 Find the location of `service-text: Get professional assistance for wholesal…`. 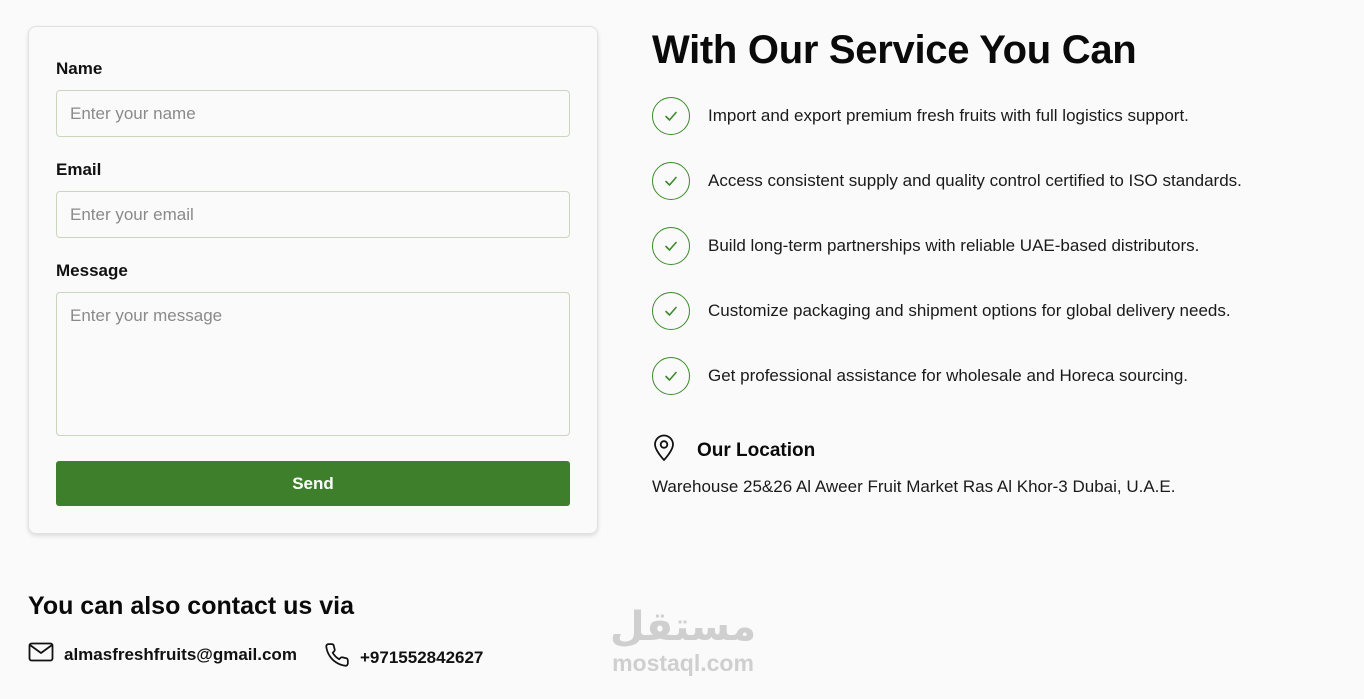

service-text: Get professional assistance for wholesal… is located at coordinates (948, 375).